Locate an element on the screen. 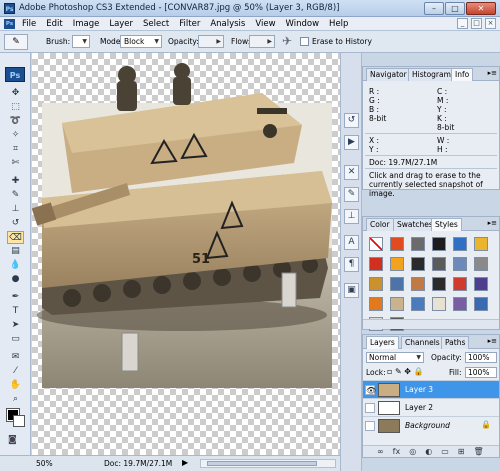 The height and width of the screenshot is (471, 500). scroll-thumb is located at coordinates (262, 463).